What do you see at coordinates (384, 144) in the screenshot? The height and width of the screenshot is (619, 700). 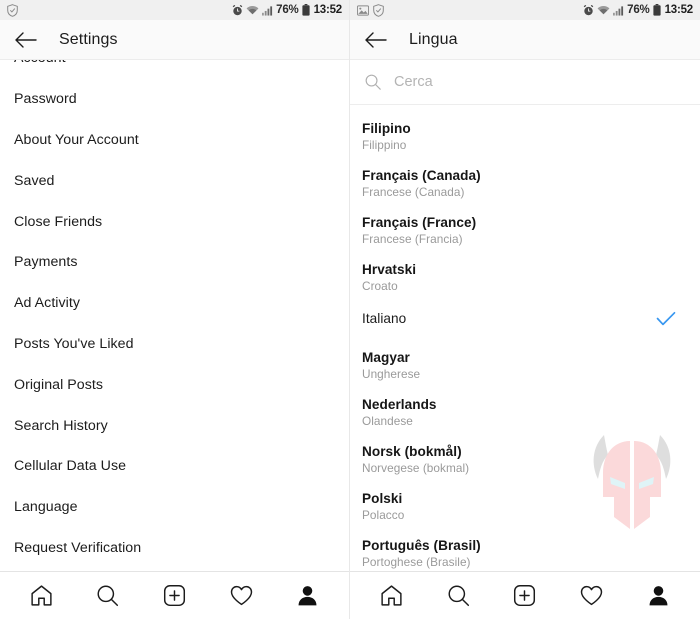 I see `language-translated-label: Filippino` at bounding box center [384, 144].